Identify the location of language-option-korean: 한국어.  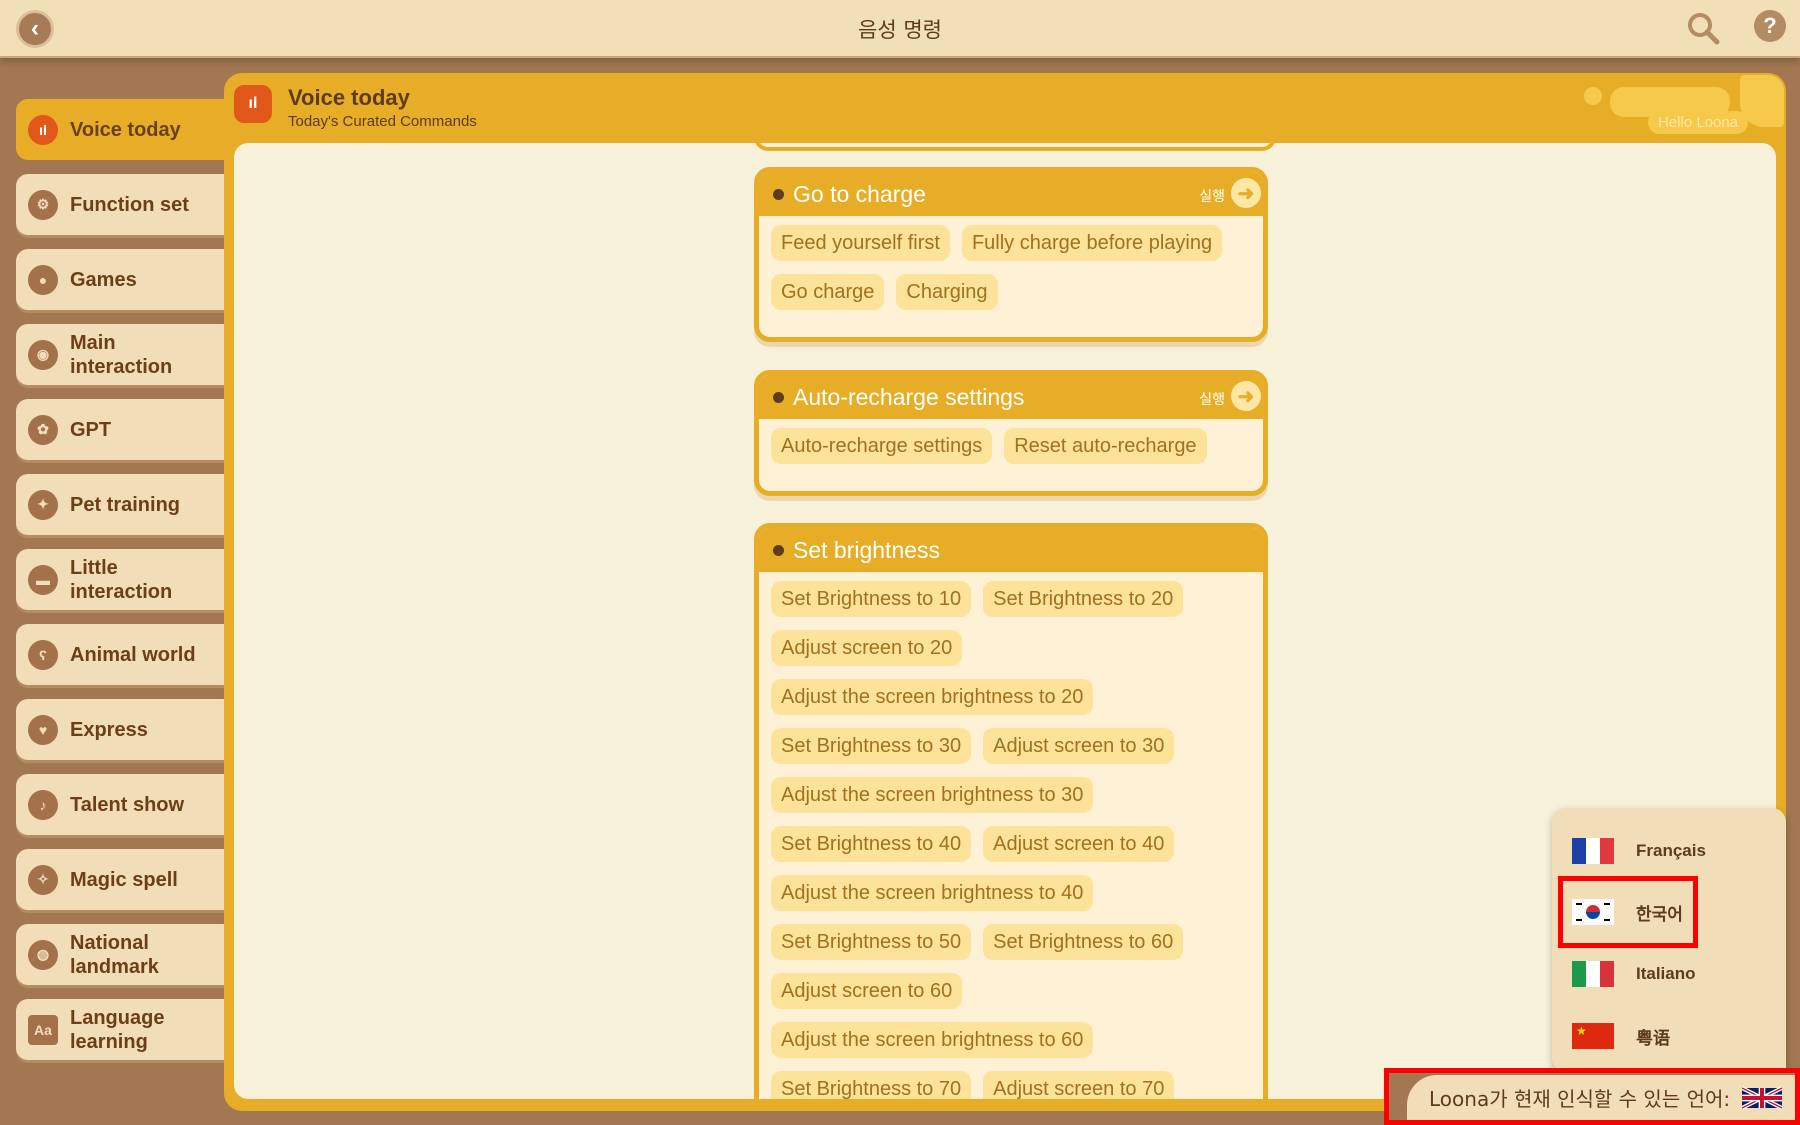
(1628, 912).